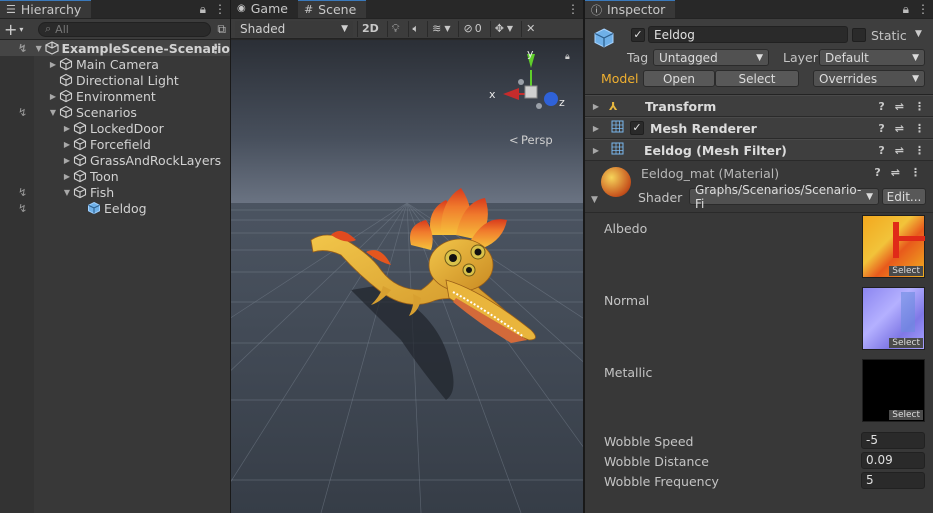 The height and width of the screenshot is (513, 933). Describe the element at coordinates (395, 28) in the screenshot. I see `lighting-toggle-button: 💡︎` at that location.